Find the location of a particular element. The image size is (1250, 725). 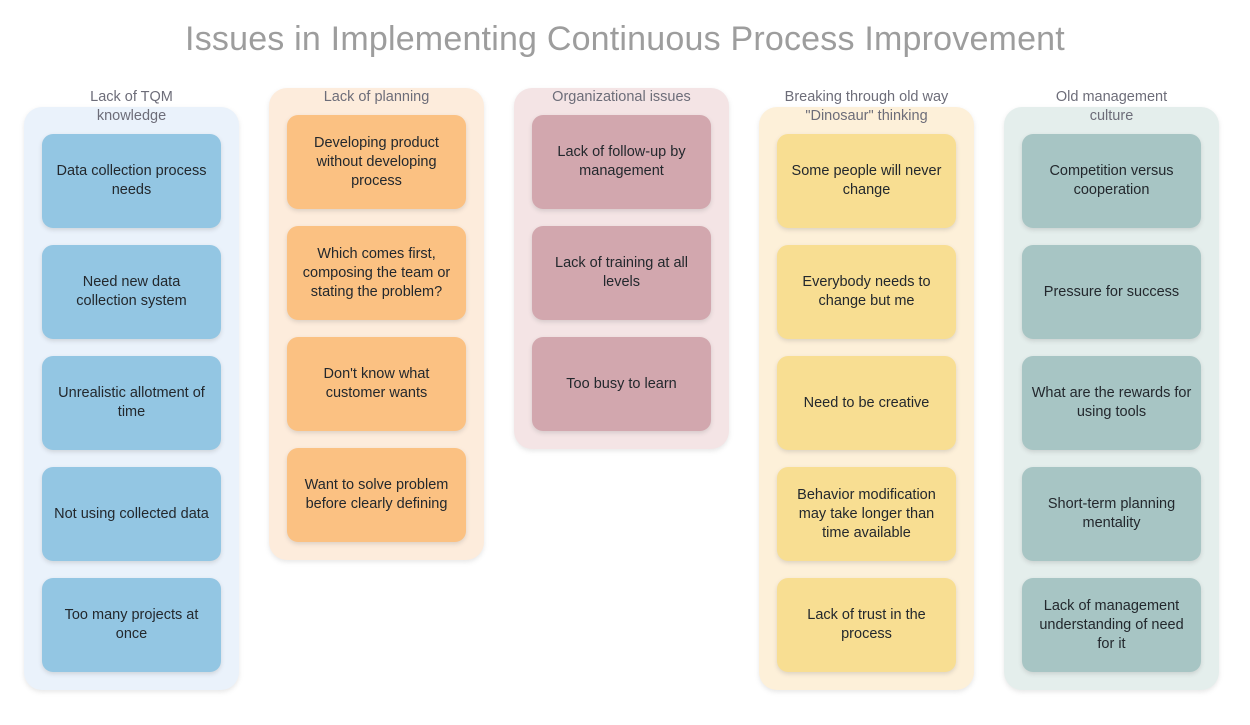

sticky-note: Unrealistic allotment of time is located at coordinates (131, 403).